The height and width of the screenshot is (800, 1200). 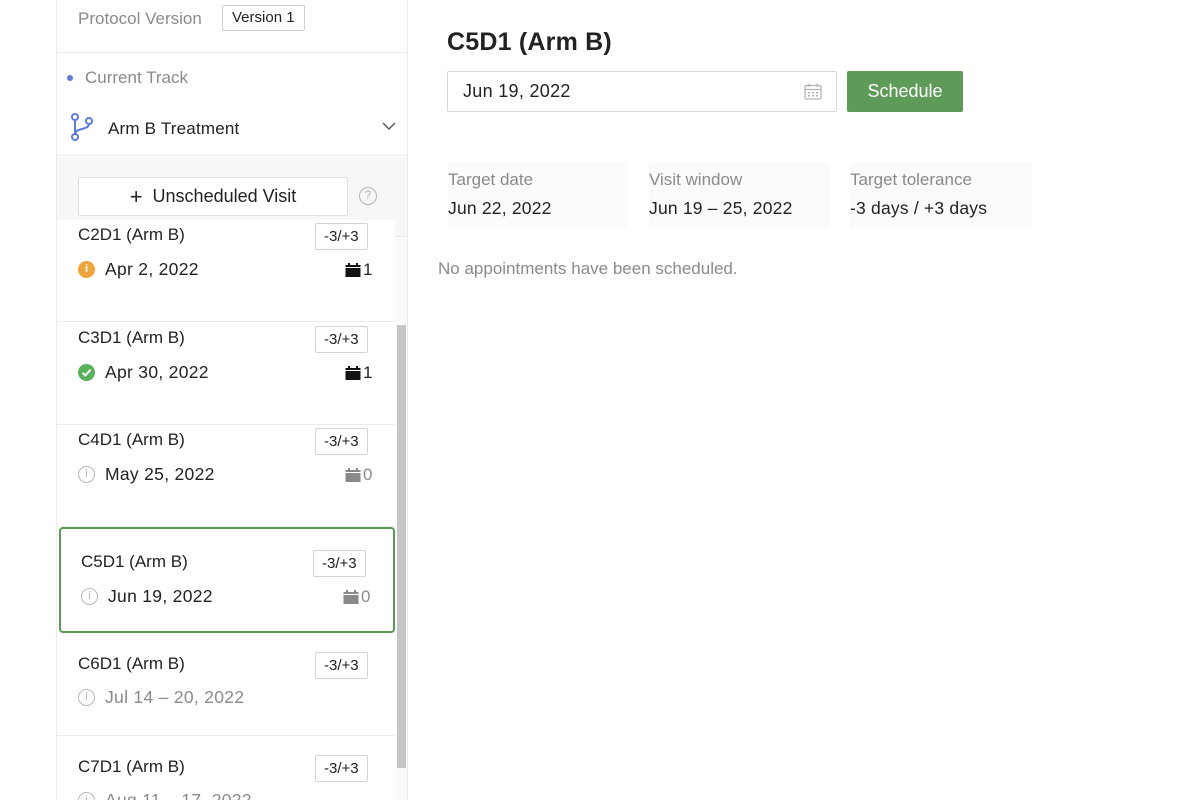 I want to click on chevron-down-icon, so click(x=389, y=126).